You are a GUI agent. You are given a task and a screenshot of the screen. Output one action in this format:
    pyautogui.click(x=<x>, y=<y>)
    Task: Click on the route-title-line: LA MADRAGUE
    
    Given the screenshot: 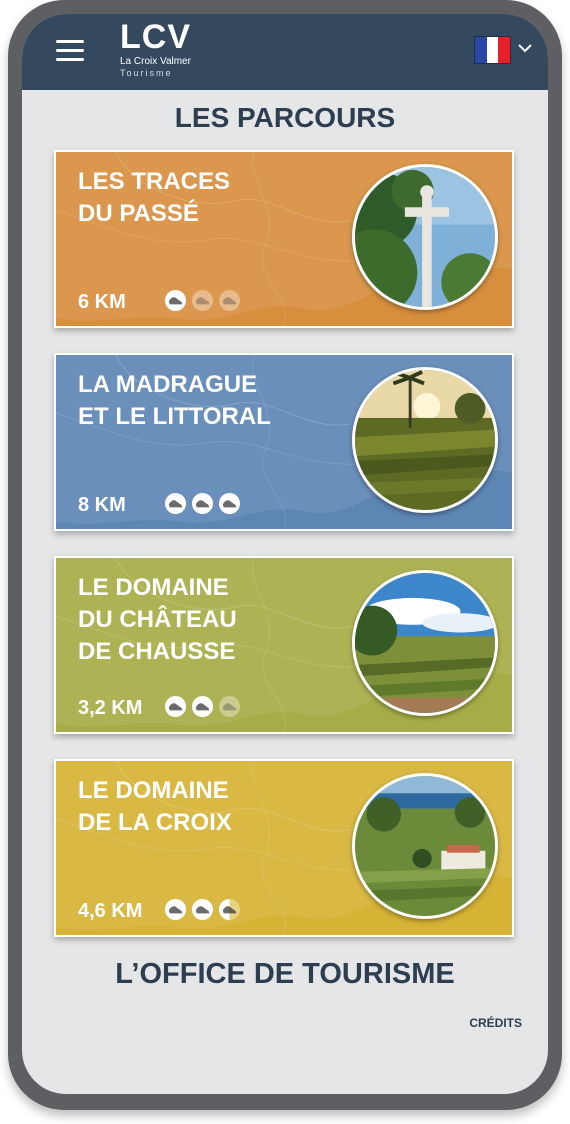 What is the action you would take?
    pyautogui.click(x=168, y=384)
    